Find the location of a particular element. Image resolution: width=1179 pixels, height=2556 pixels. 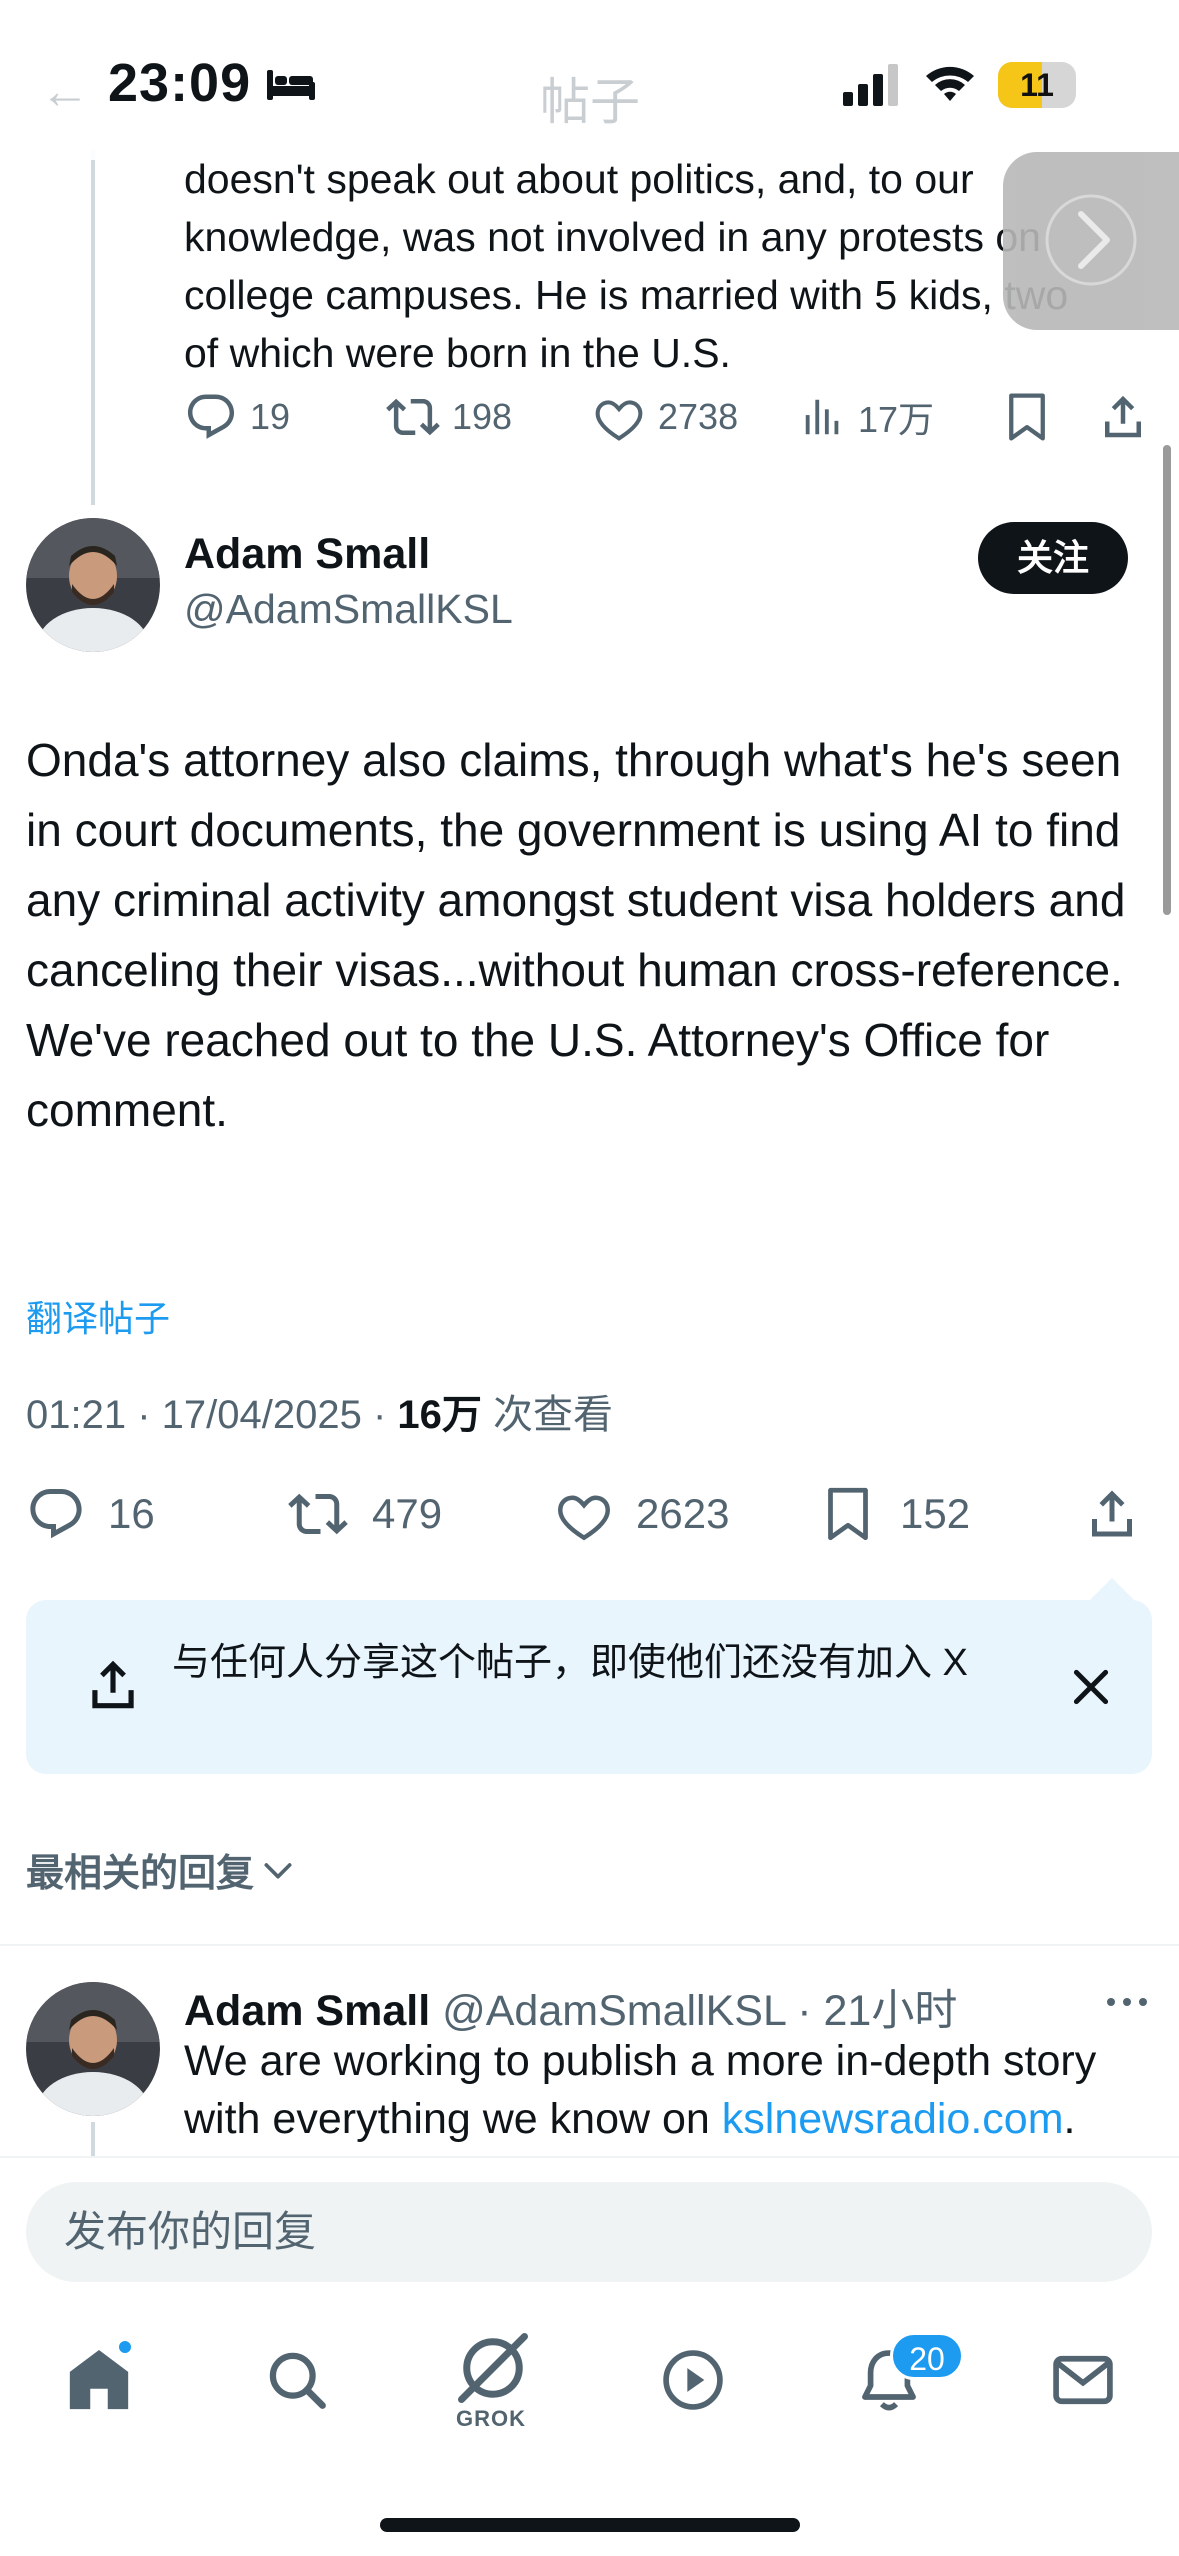

author-handle: @AdamSmallKSL is located at coordinates (348, 609).